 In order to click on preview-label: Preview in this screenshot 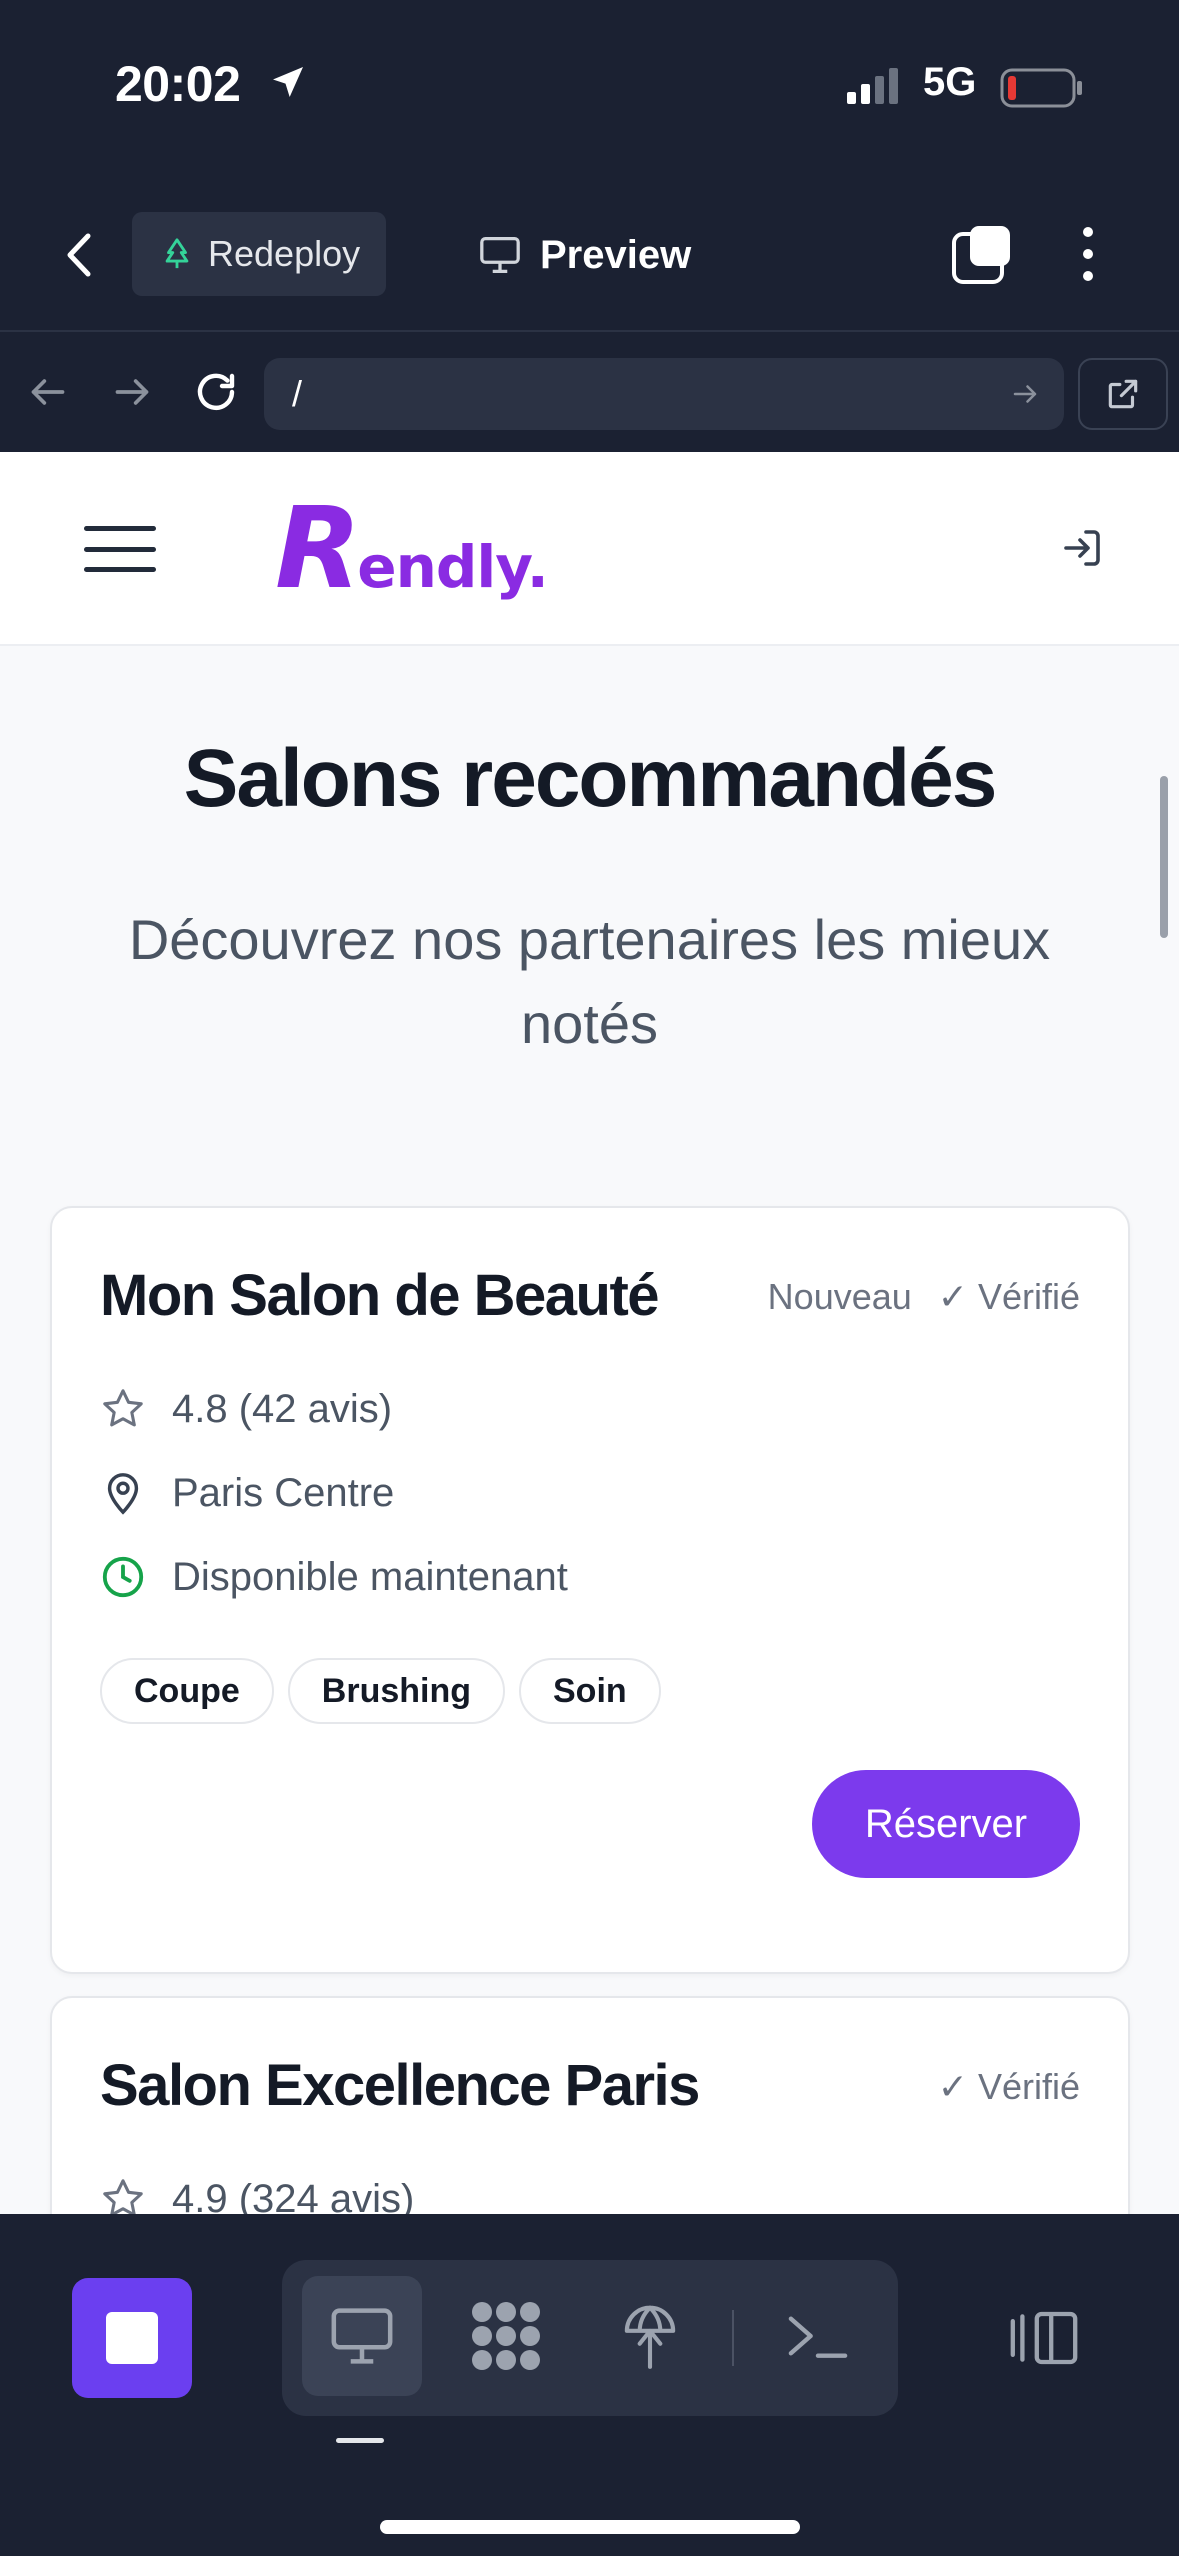, I will do `click(616, 254)`.